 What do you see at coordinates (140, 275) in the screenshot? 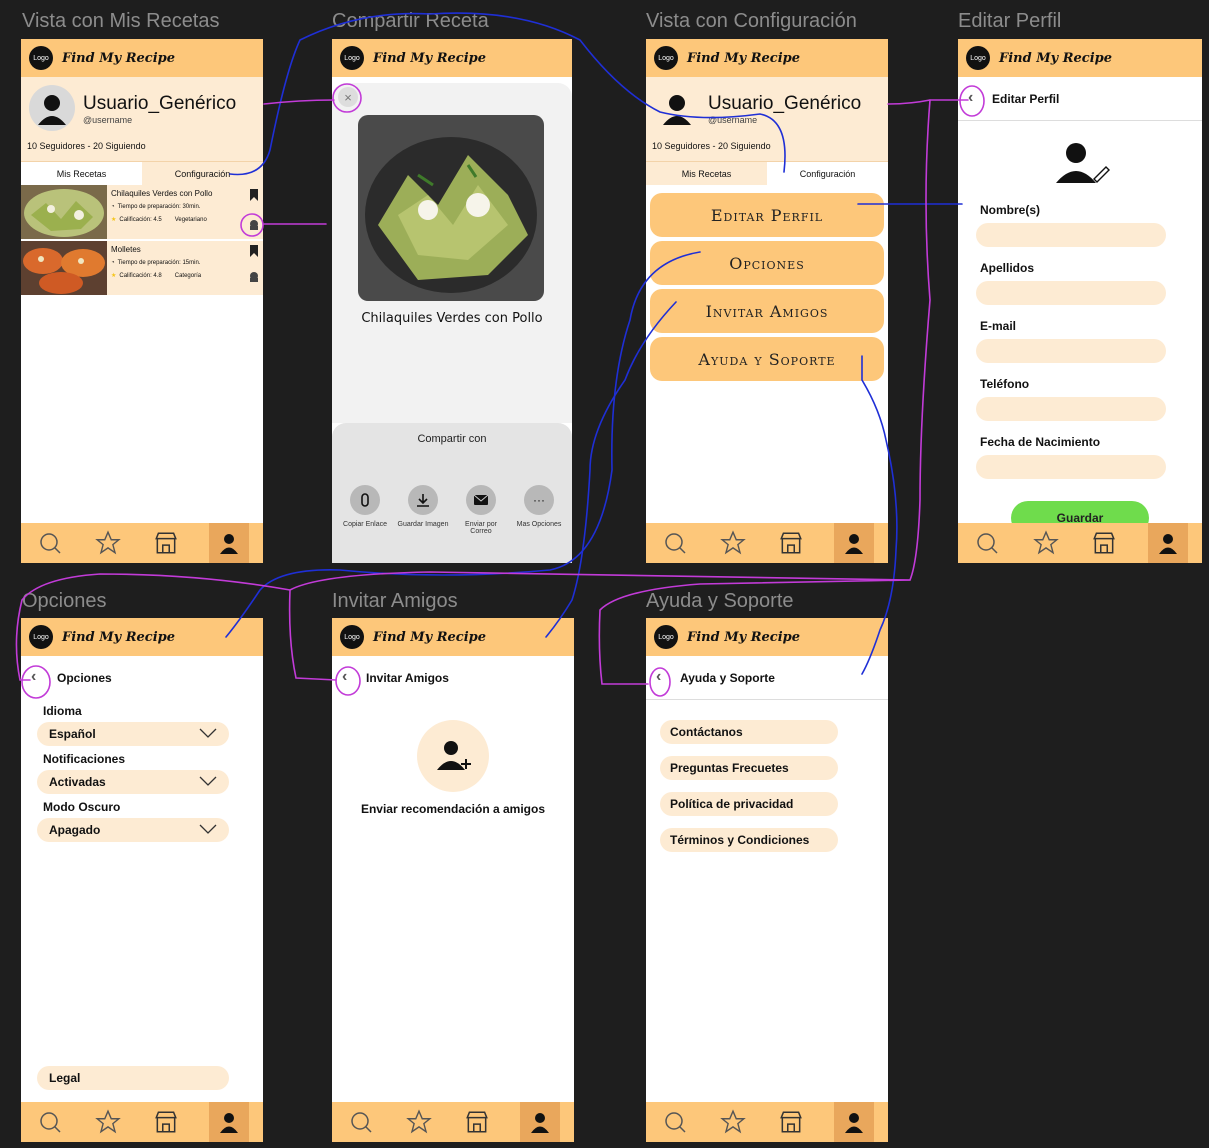
I see `recipe-rating: Calificación: 4.8` at bounding box center [140, 275].